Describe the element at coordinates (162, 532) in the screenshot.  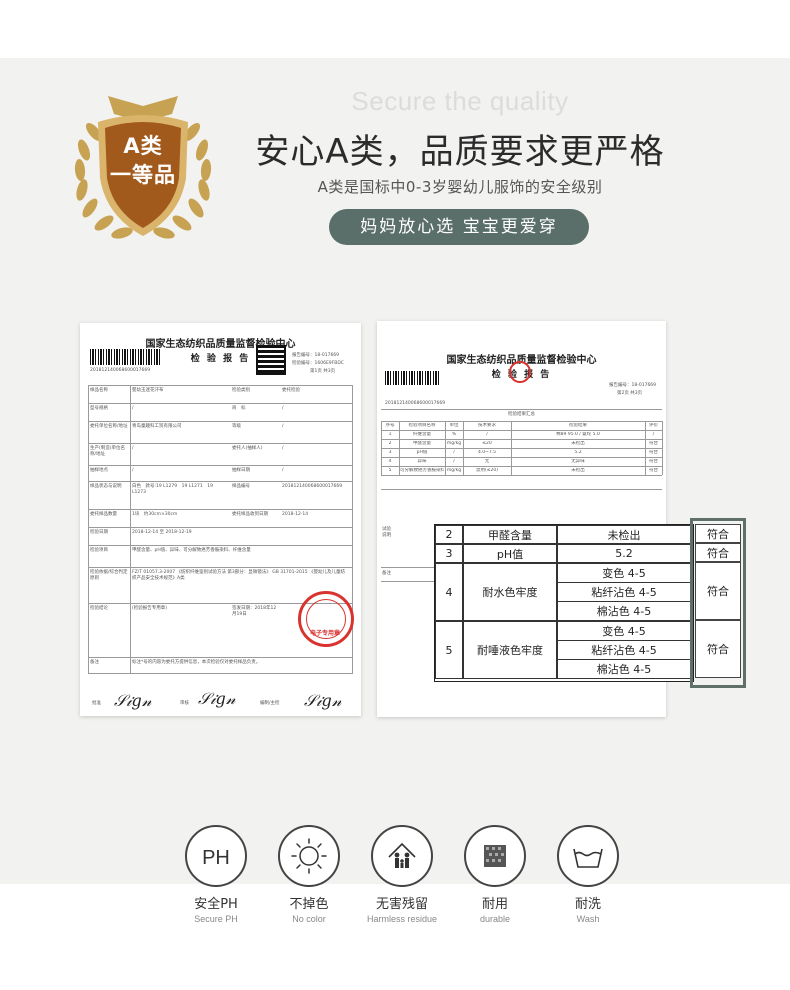
I see `table-cell: 2018-12-14 至 2018-12-19` at that location.